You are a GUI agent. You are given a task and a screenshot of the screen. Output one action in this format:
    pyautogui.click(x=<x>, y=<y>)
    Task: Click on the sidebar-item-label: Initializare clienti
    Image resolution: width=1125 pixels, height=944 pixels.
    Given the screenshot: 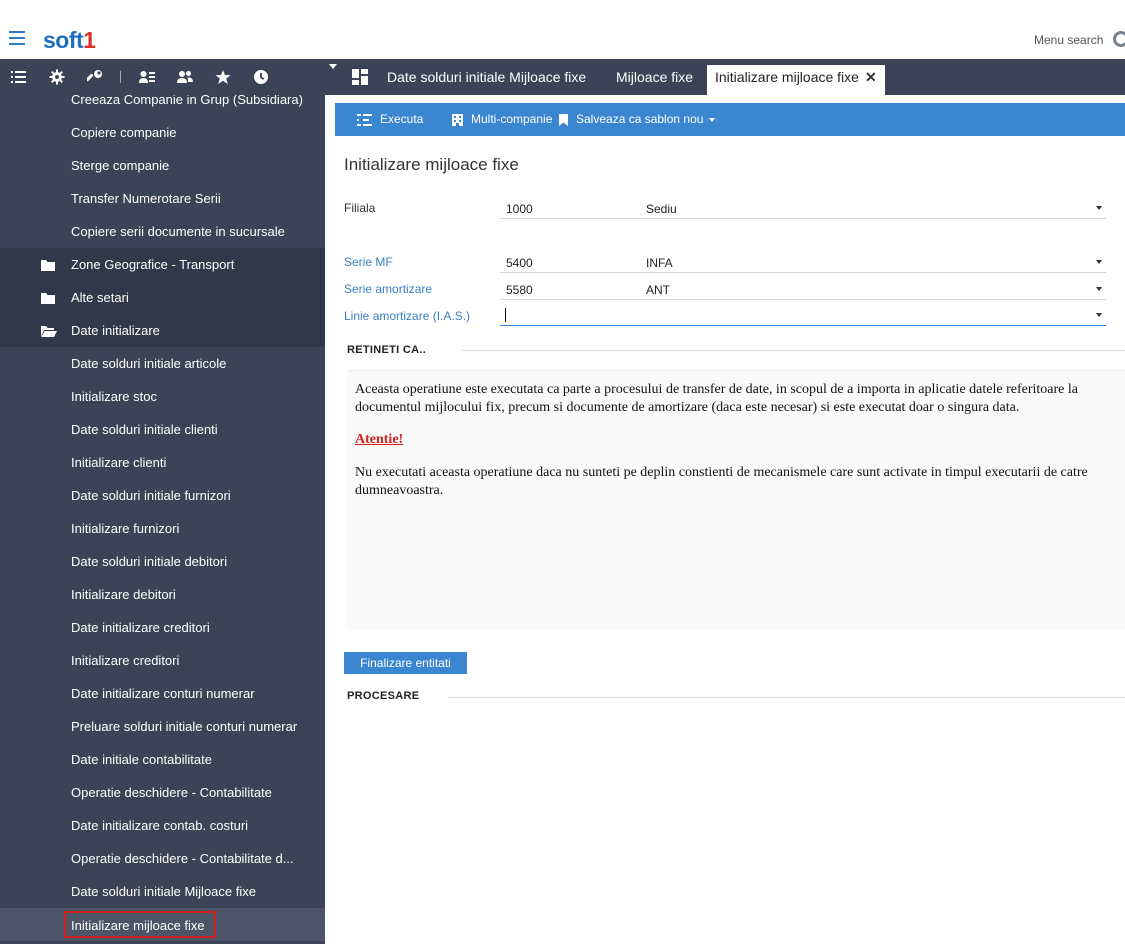 What is the action you would take?
    pyautogui.click(x=119, y=462)
    